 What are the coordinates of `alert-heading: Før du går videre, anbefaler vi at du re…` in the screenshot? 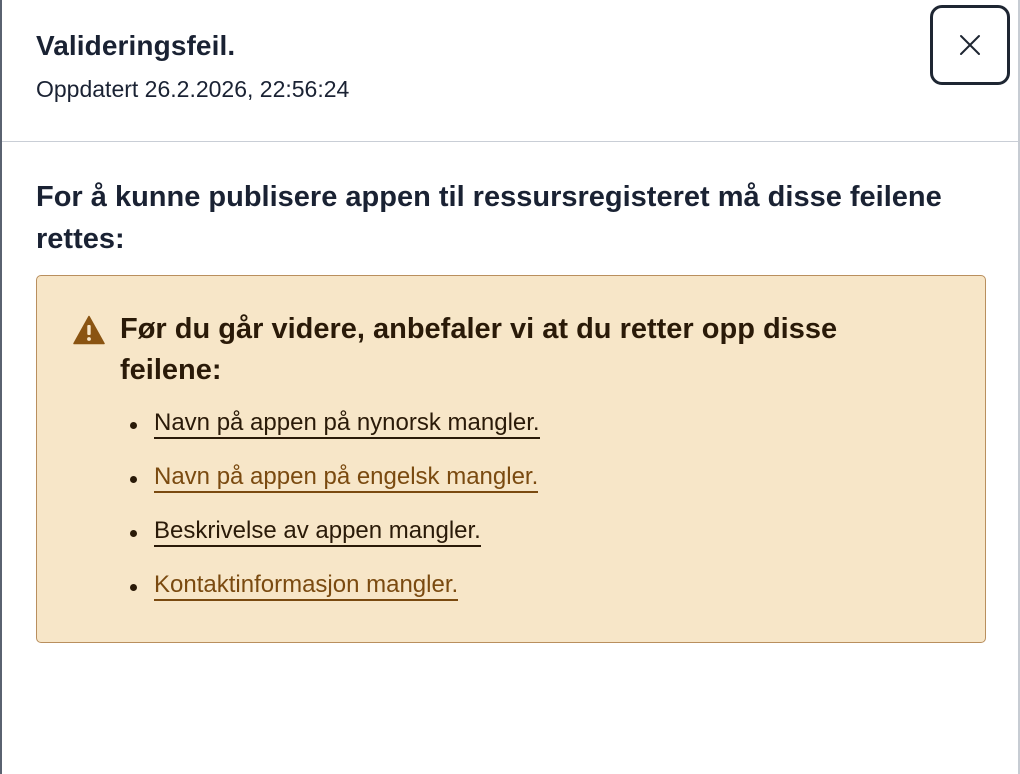 It's located at (479, 349).